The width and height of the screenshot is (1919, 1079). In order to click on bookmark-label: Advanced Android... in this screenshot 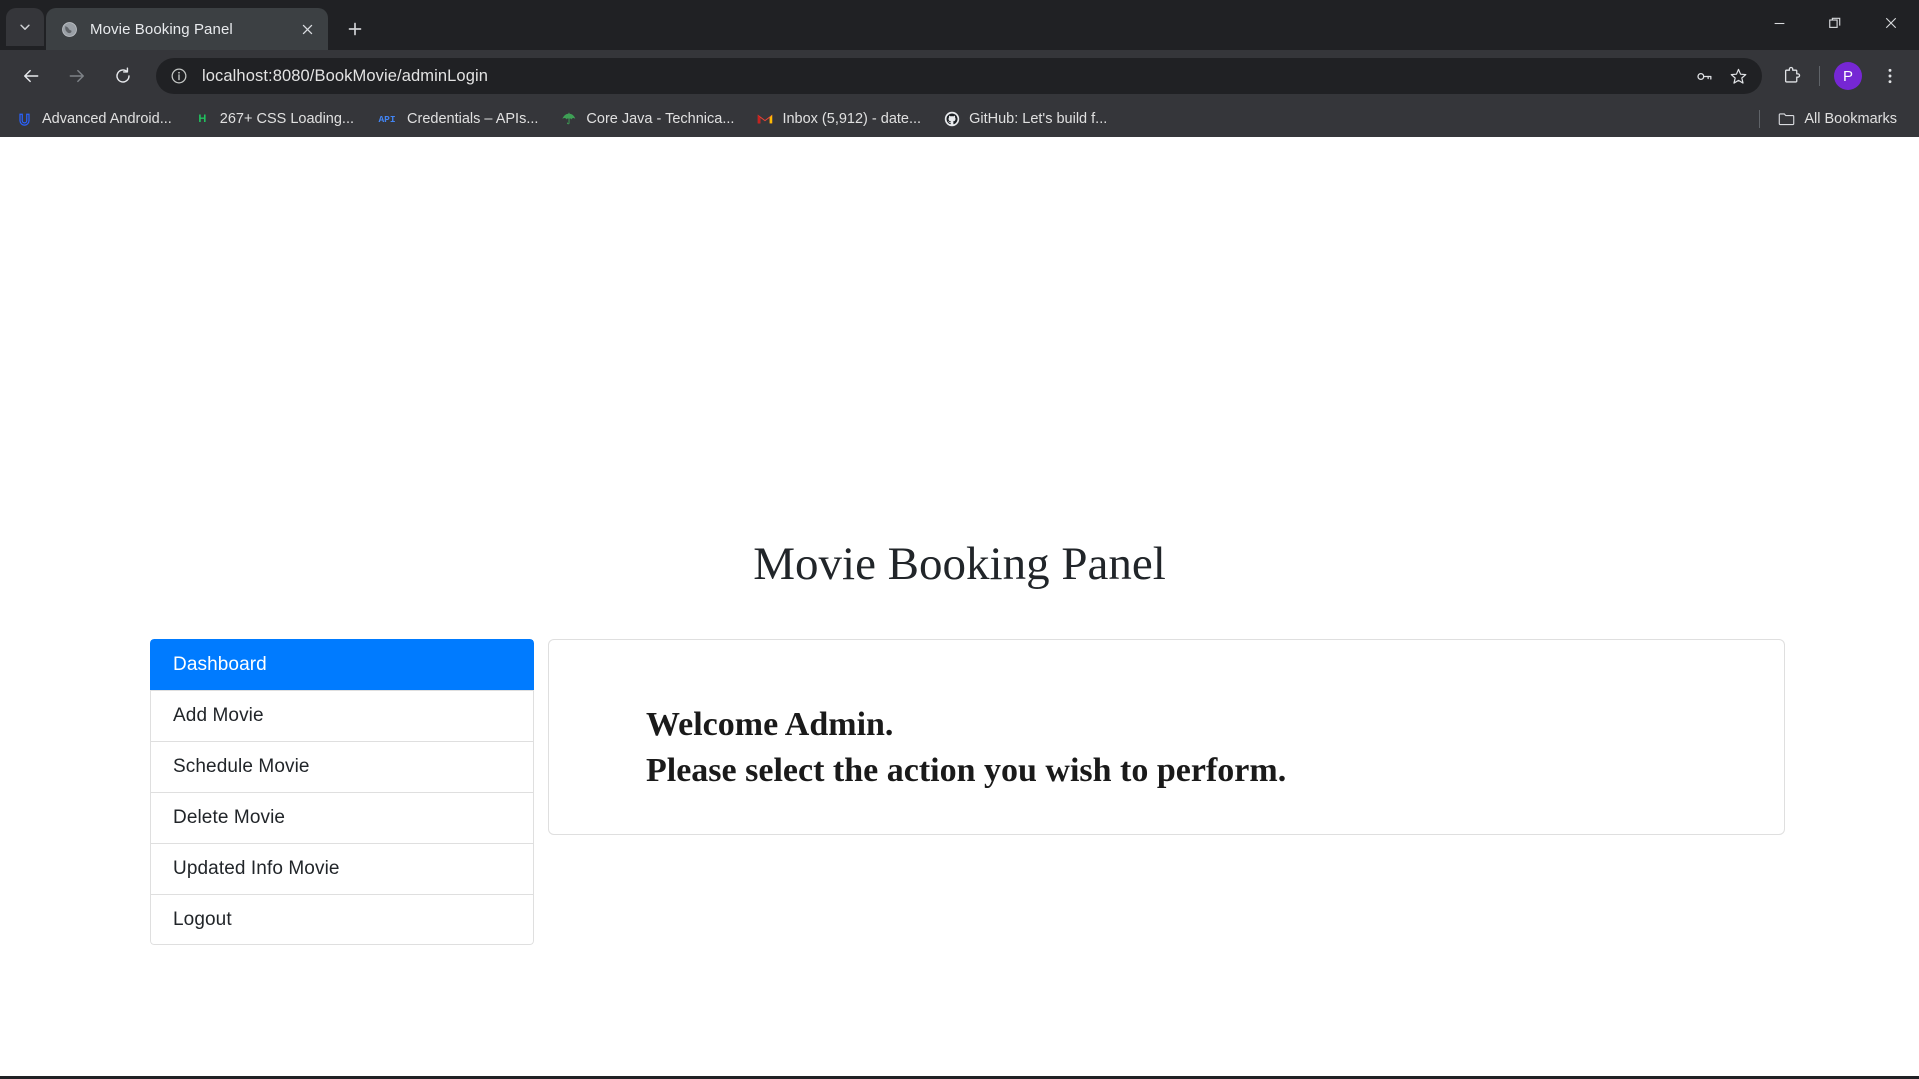, I will do `click(107, 119)`.